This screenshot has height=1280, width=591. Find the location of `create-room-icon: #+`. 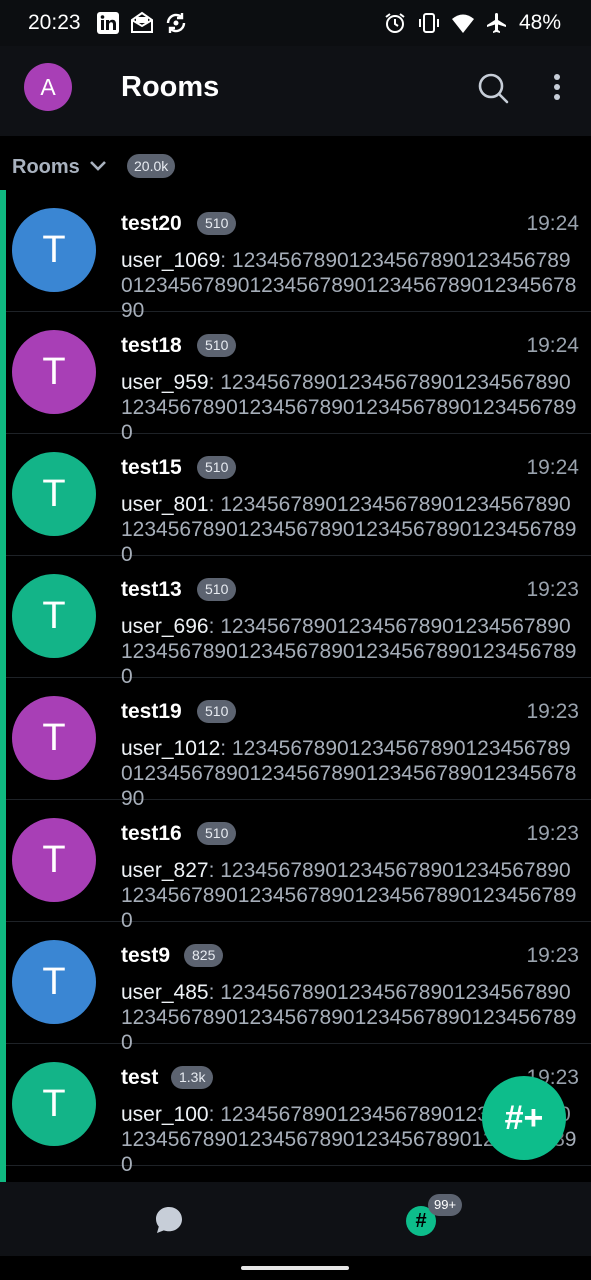

create-room-icon: #+ is located at coordinates (524, 1117).